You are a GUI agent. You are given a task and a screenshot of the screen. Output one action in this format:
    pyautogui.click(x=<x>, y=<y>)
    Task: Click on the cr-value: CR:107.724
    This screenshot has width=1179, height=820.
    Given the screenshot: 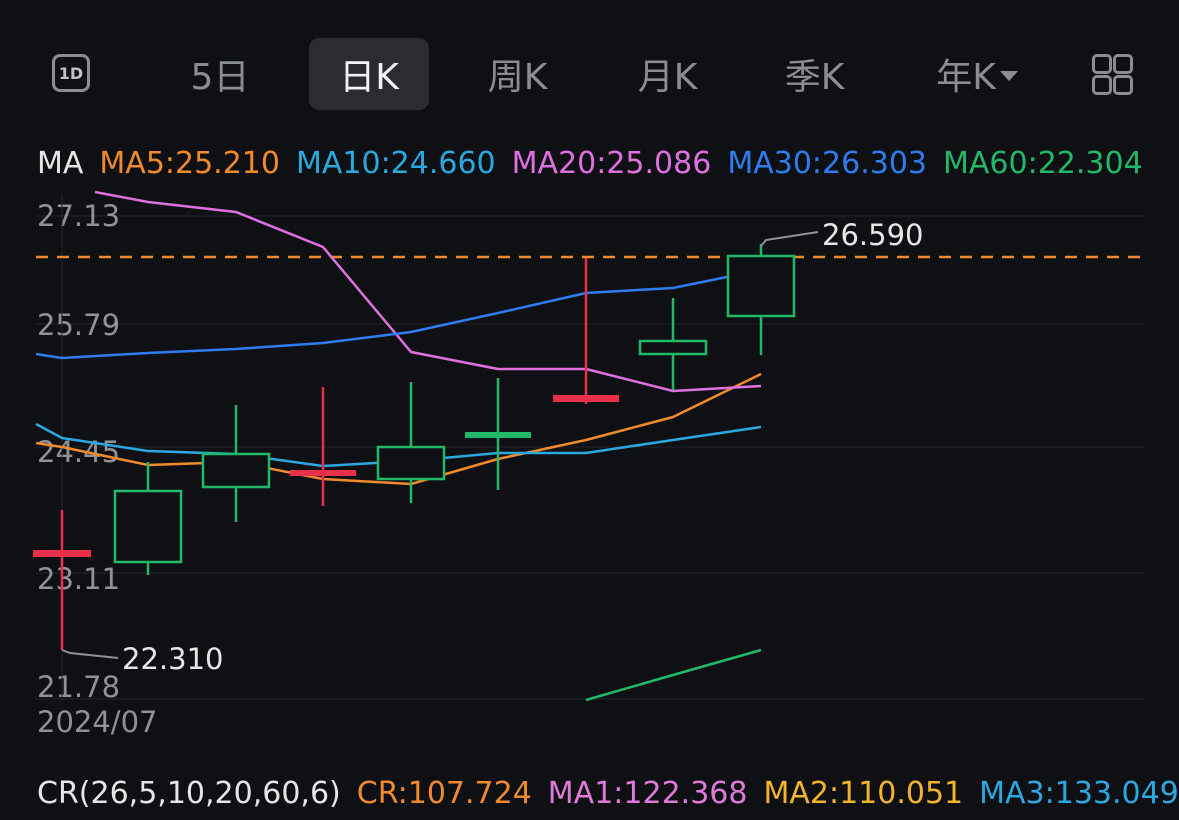 What is the action you would take?
    pyautogui.click(x=444, y=793)
    